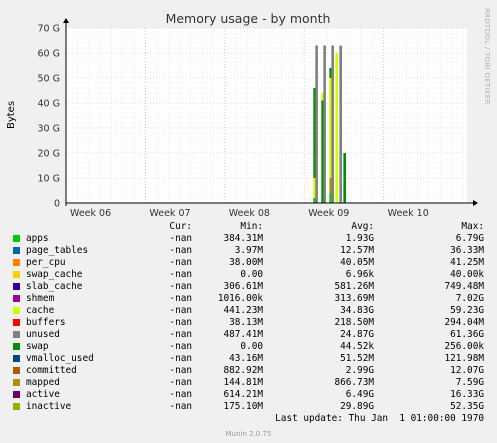 The image size is (497, 443). I want to click on y-tick-label: 50 G, so click(49, 79).